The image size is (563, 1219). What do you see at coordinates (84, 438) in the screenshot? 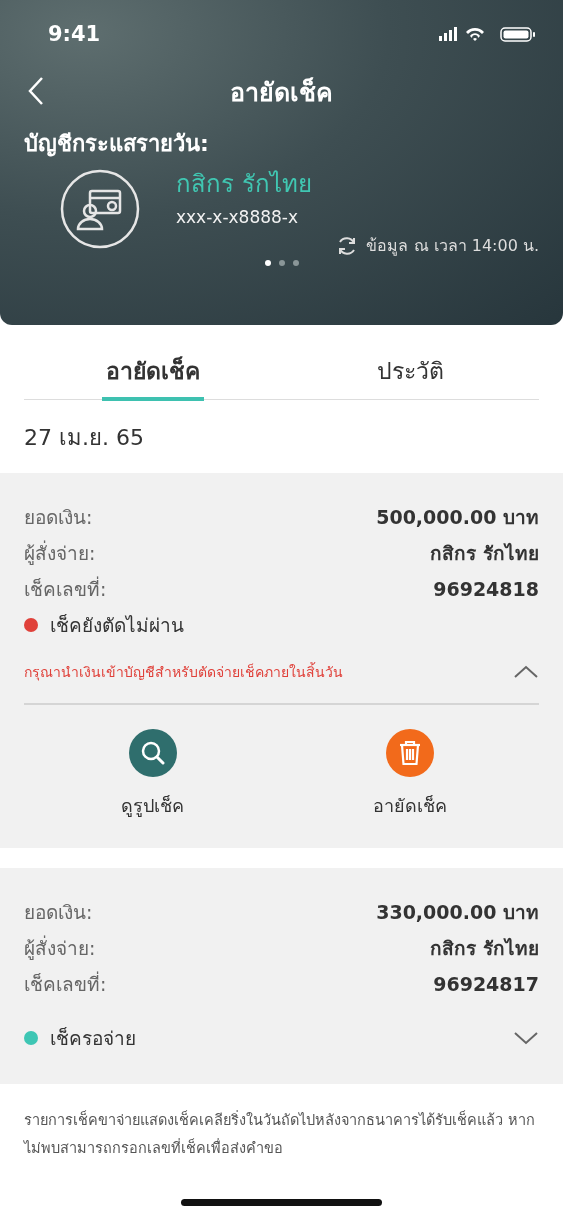
I see `date-heading: 27 เม.ย. 65` at bounding box center [84, 438].